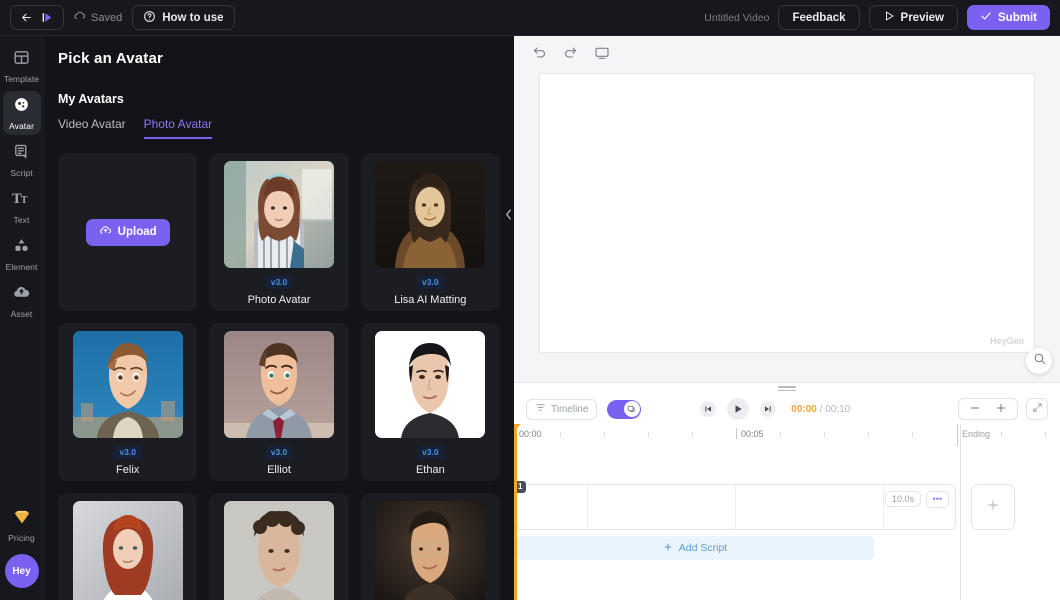 The image size is (1060, 600). I want to click on upload-button: Upload, so click(127, 232).